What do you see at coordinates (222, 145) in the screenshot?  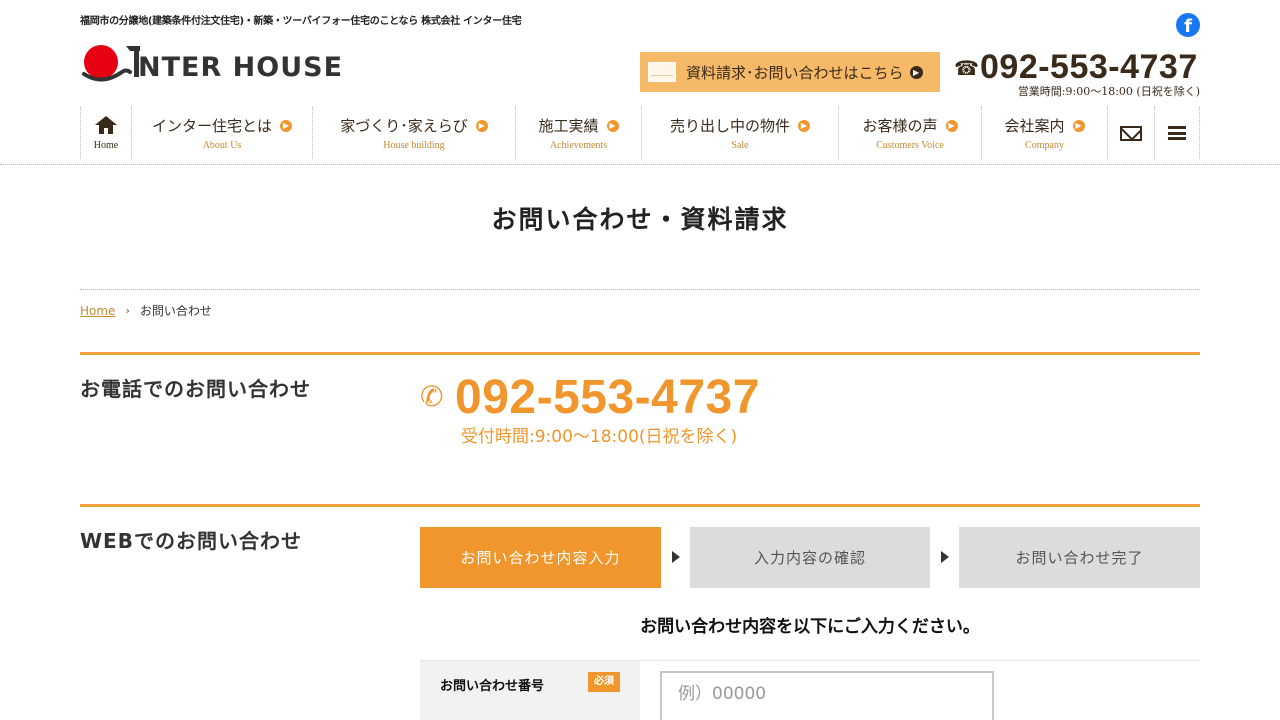 I see `nav-about-sub: About Us` at bounding box center [222, 145].